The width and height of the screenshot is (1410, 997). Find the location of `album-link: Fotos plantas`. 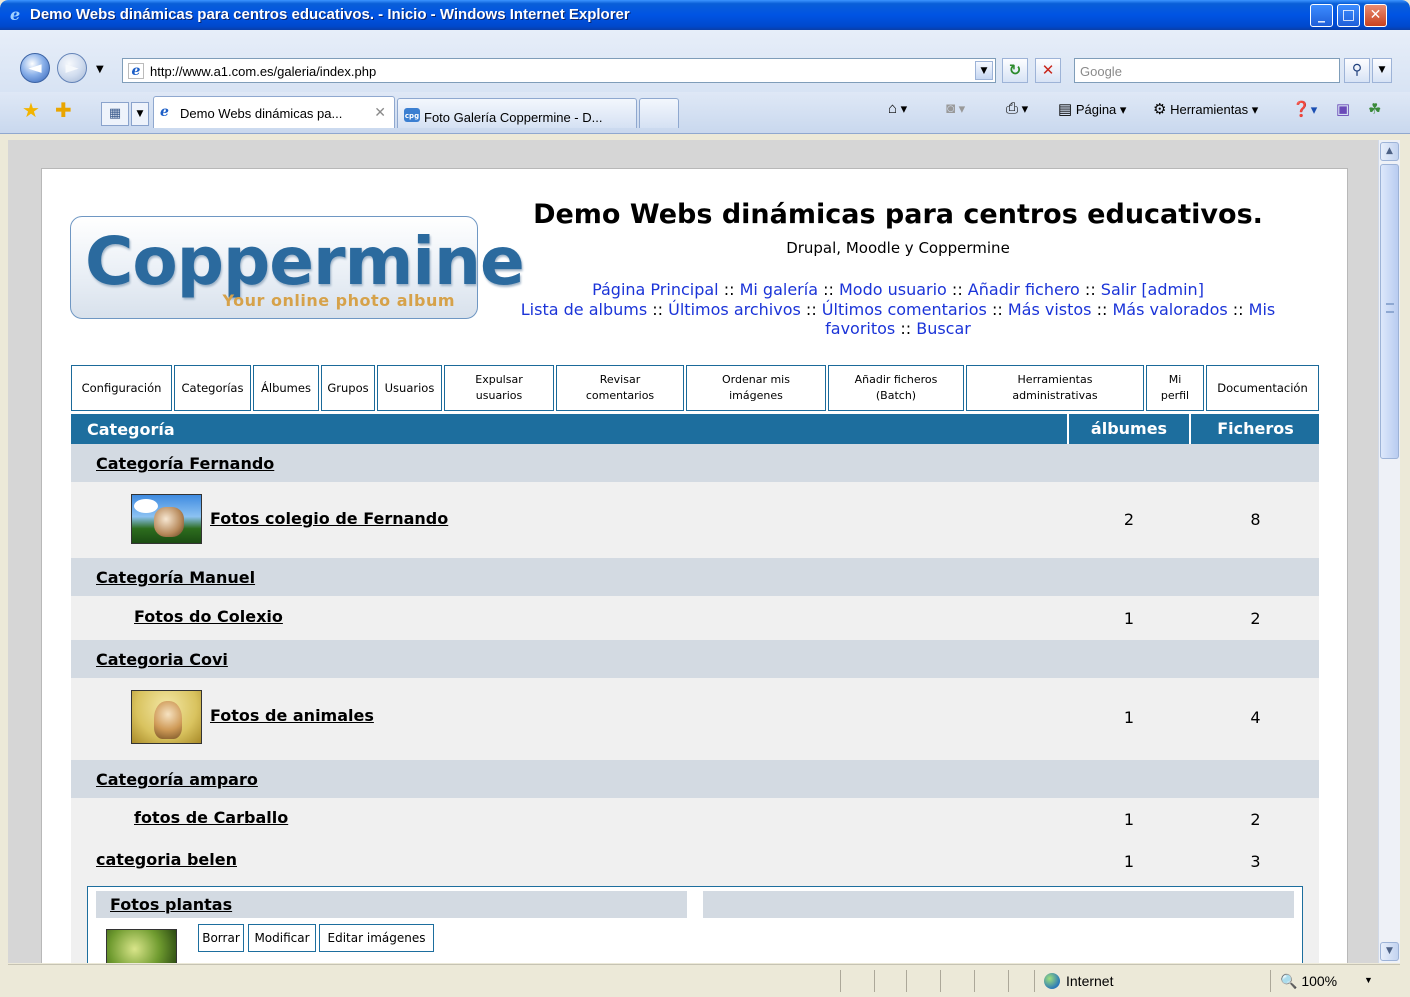

album-link: Fotos plantas is located at coordinates (171, 904).